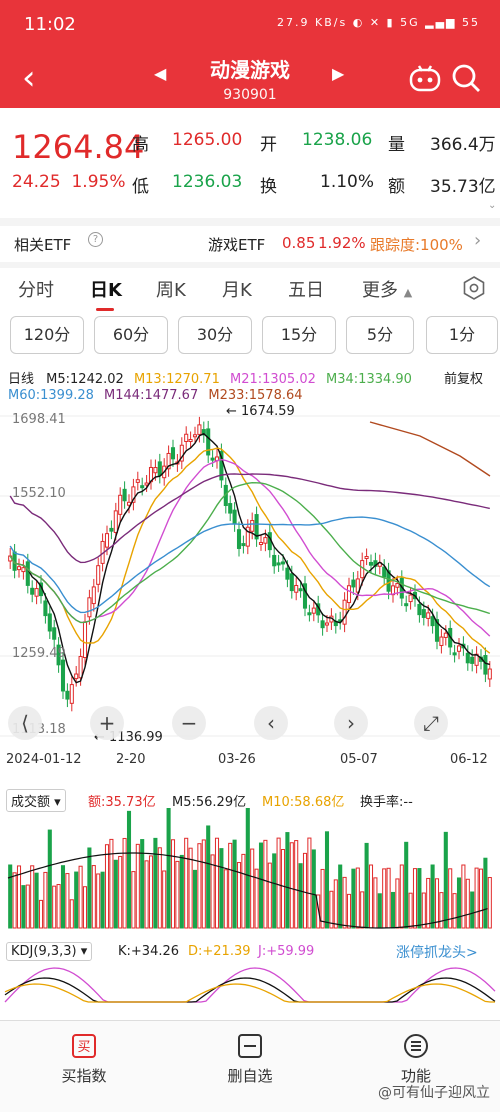 Image resolution: width=500 pixels, height=1112 pixels. What do you see at coordinates (25, 723) in the screenshot?
I see `collapse-button: ⟨` at bounding box center [25, 723].